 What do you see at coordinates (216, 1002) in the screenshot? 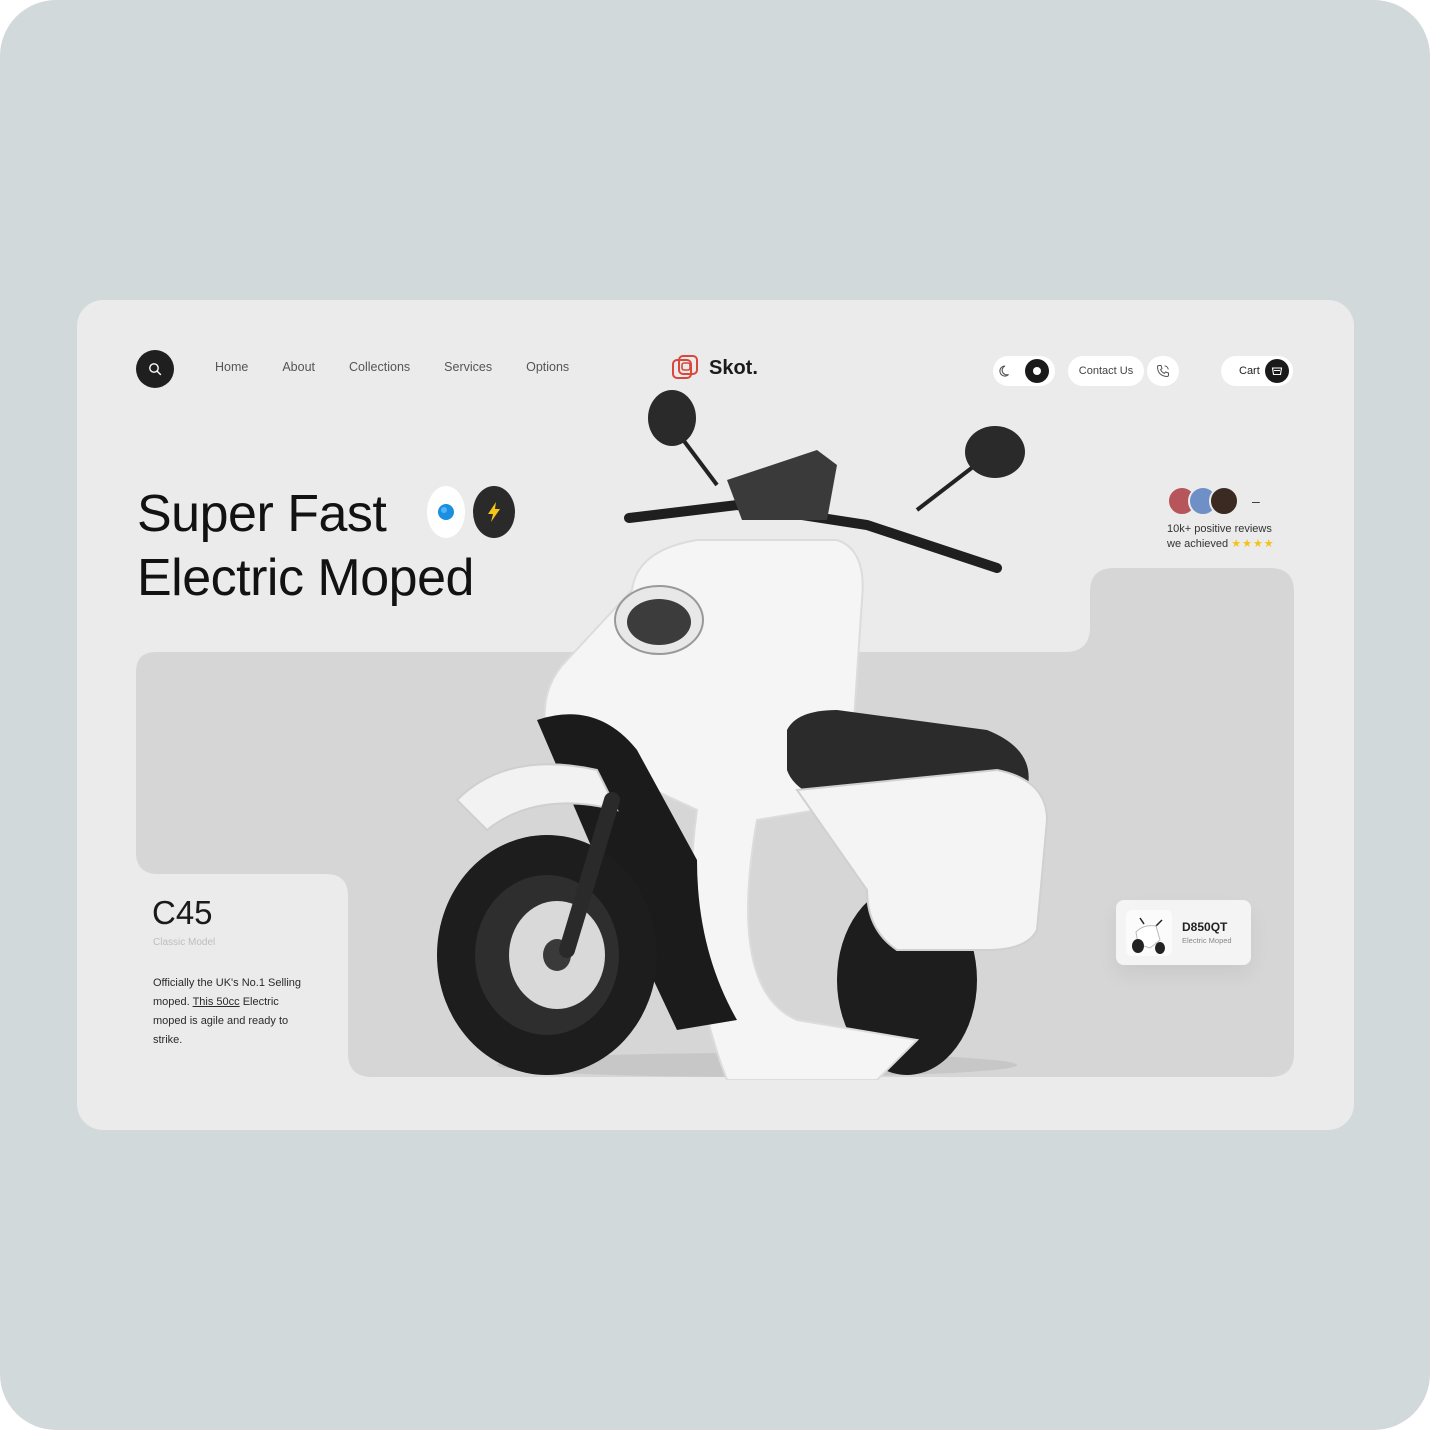
I see `model-description-link: This 50cc` at bounding box center [216, 1002].